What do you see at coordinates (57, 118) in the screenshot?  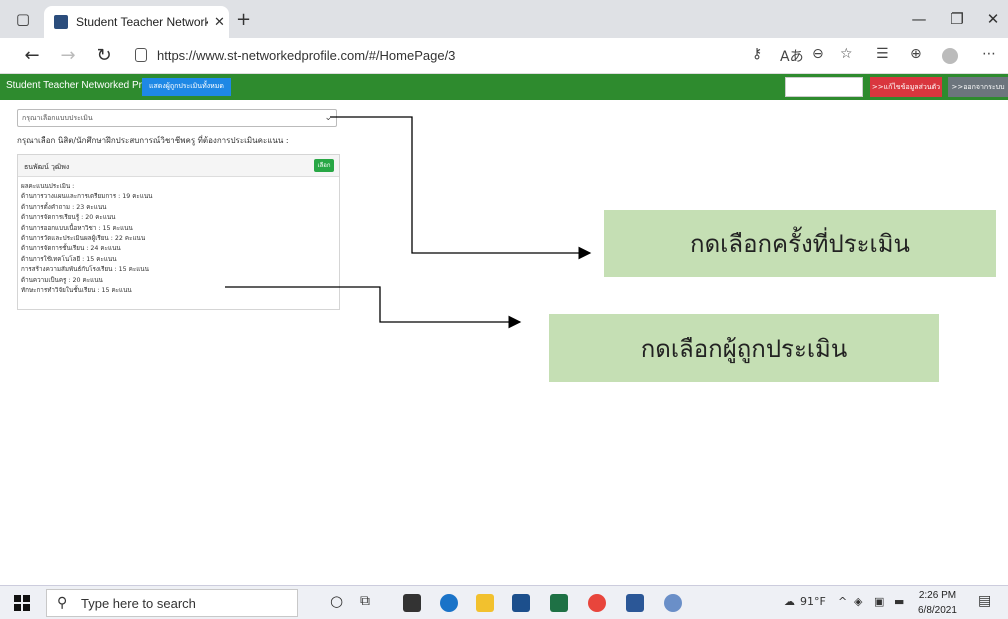 I see `evaluation-round-placeholder: กรุณาเลือกแบบประเมิน` at bounding box center [57, 118].